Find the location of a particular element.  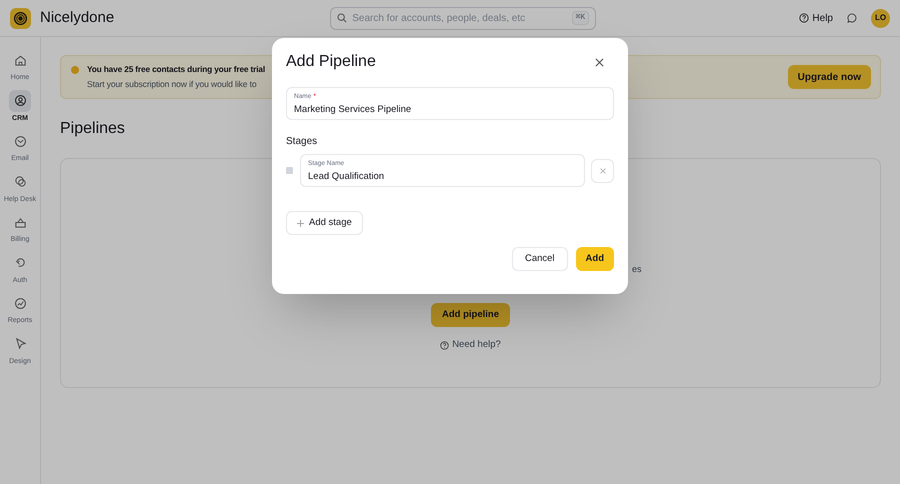

search-field: Search for accounts, people, deals, etc ⌘K is located at coordinates (463, 18).